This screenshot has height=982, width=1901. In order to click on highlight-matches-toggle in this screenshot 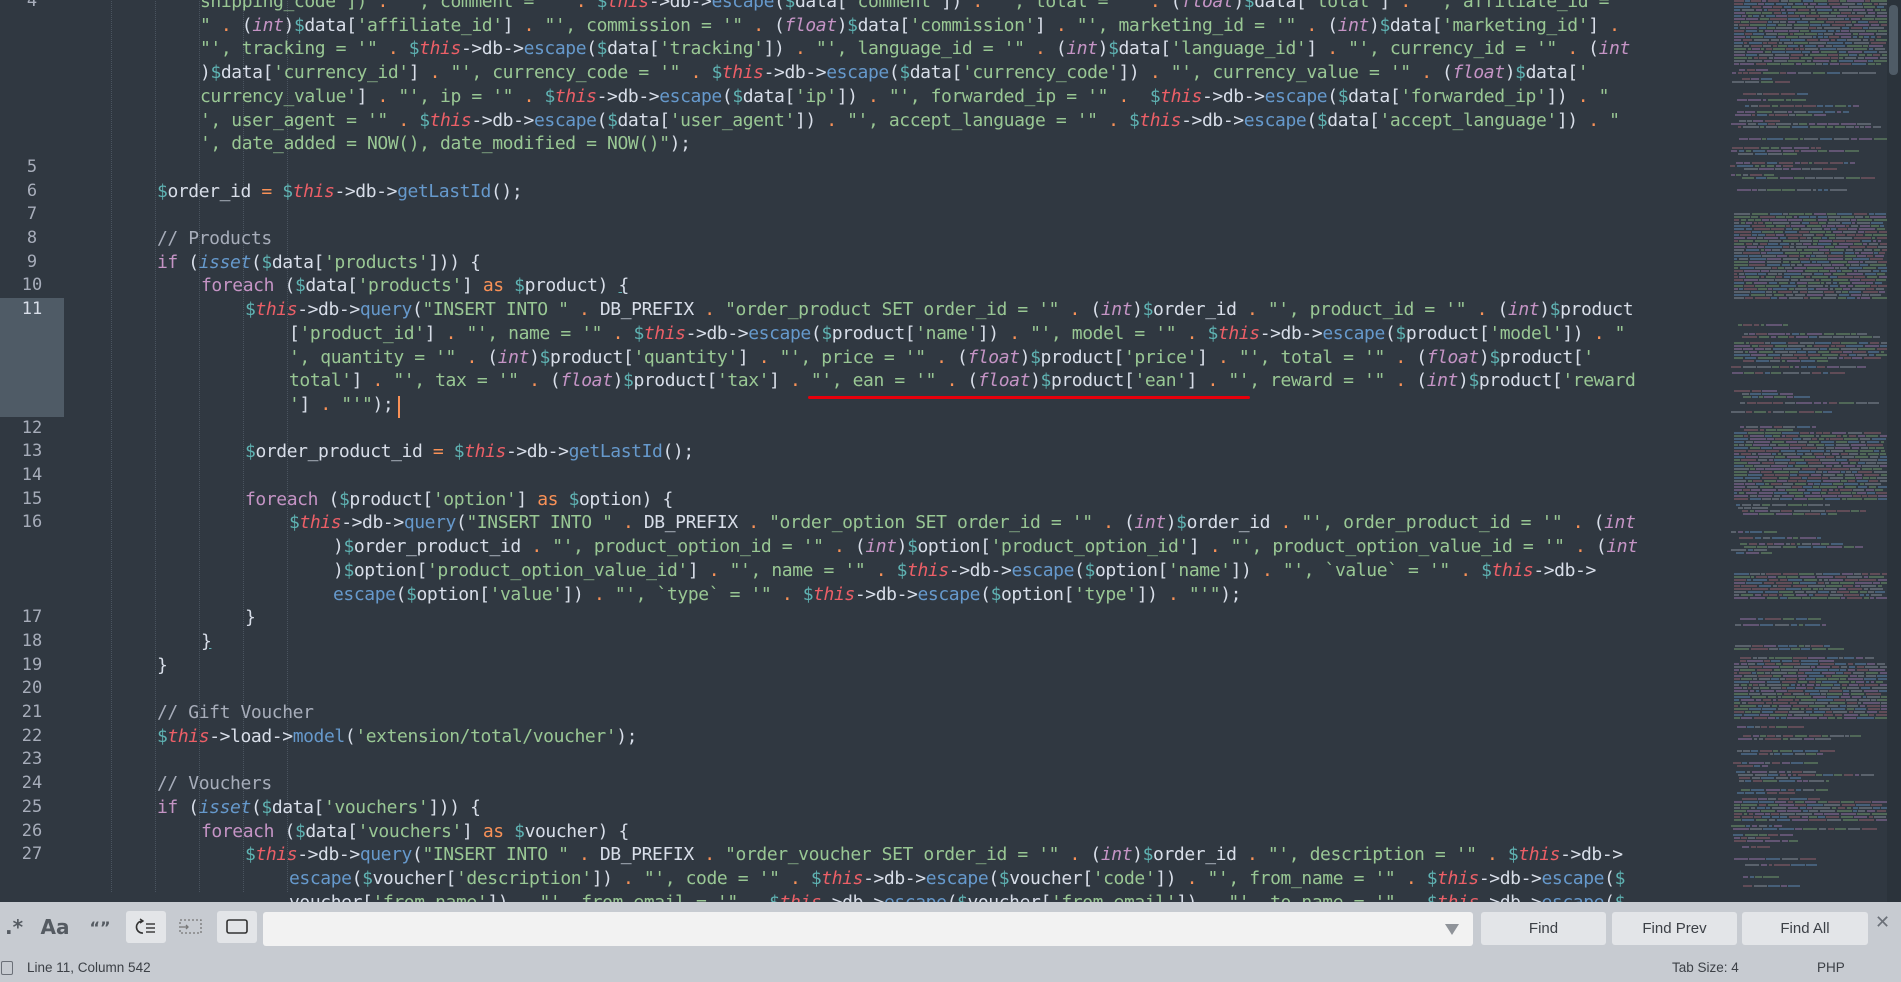, I will do `click(237, 927)`.